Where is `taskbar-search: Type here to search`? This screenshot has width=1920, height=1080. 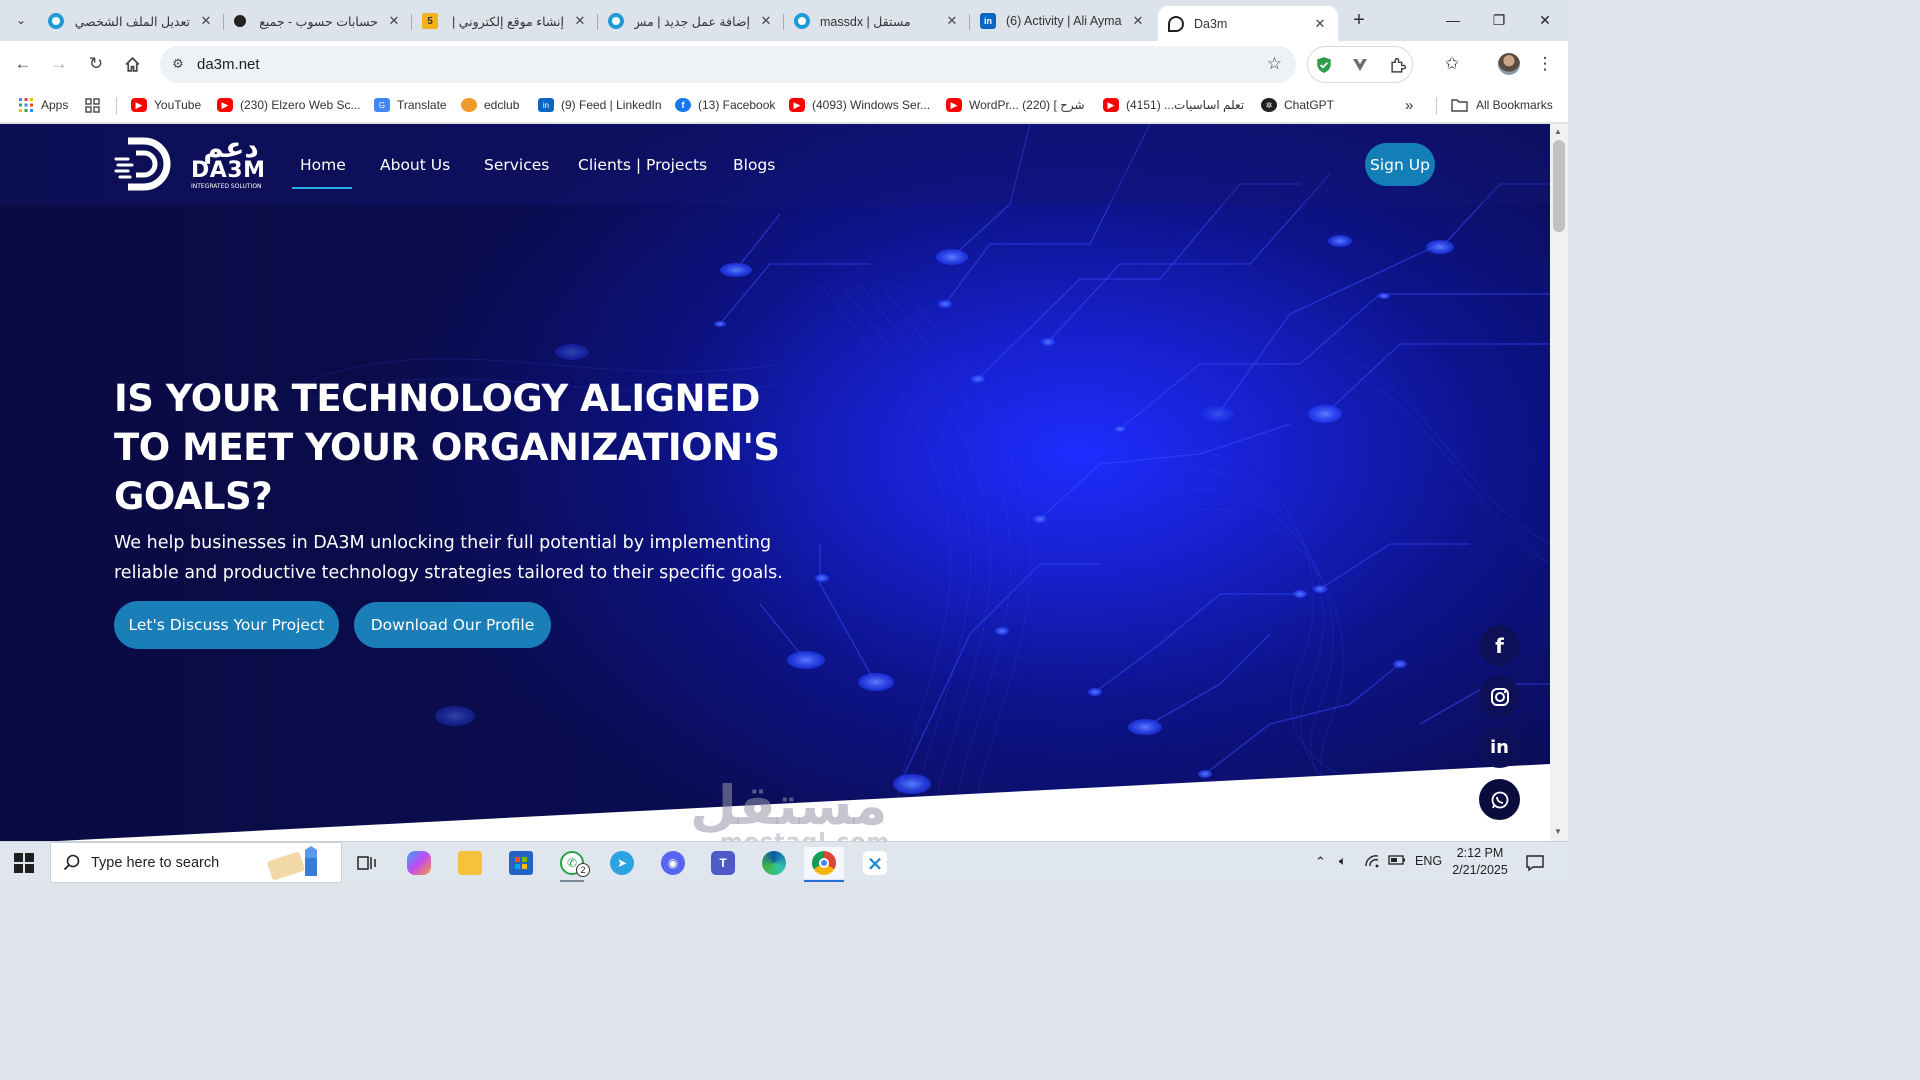 taskbar-search: Type here to search is located at coordinates (196, 862).